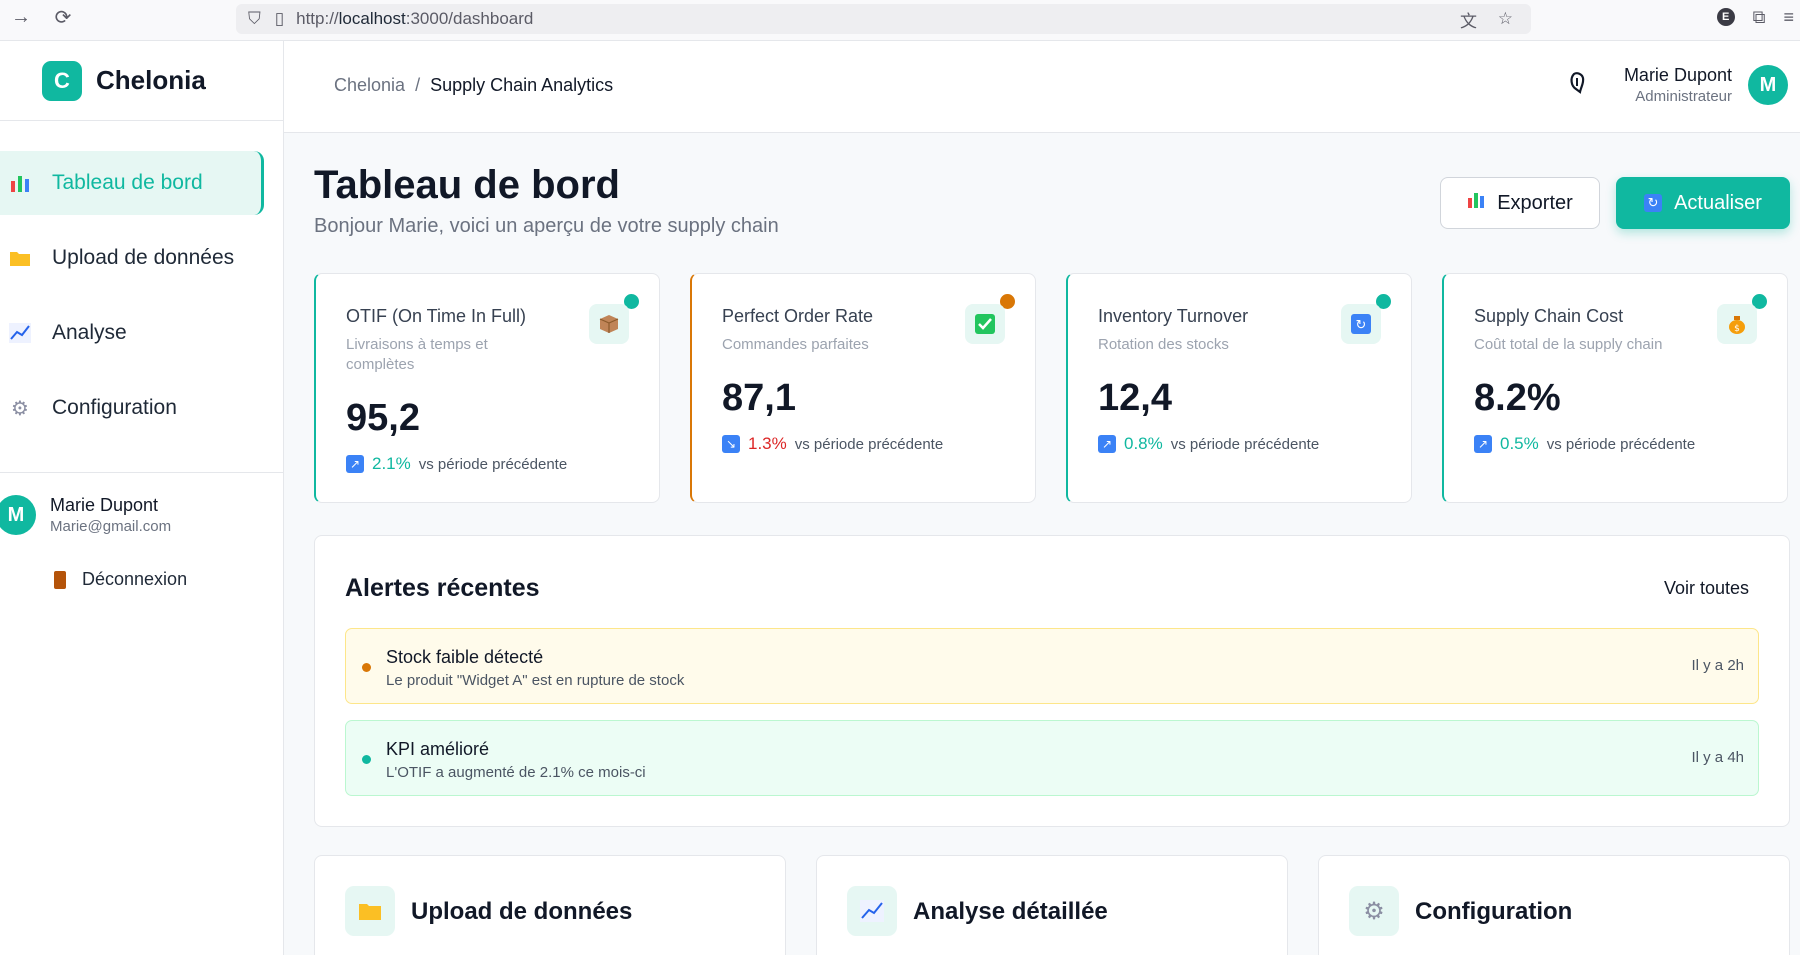 The height and width of the screenshot is (955, 1800). Describe the element at coordinates (21, 17) in the screenshot. I see `forward-icon: →` at that location.